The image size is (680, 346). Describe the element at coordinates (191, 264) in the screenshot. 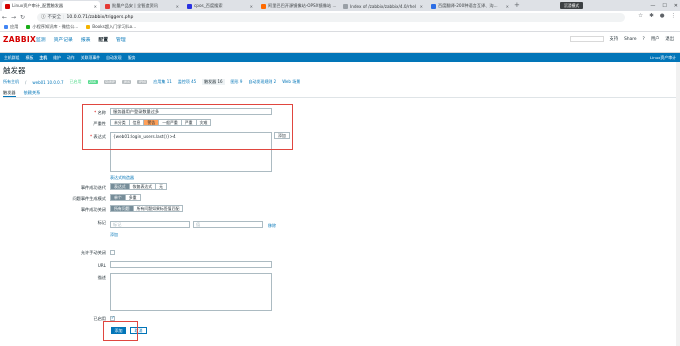

I see `url-input` at that location.